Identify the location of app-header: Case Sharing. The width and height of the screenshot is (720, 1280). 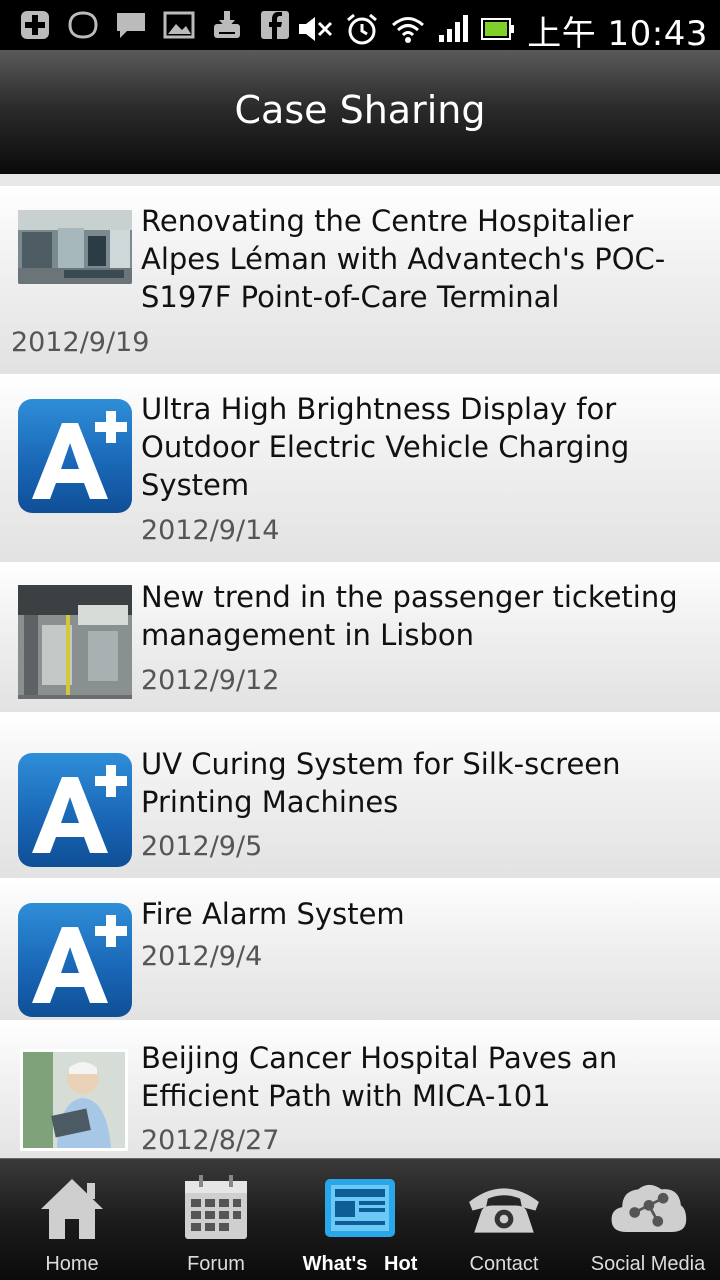
(360, 112).